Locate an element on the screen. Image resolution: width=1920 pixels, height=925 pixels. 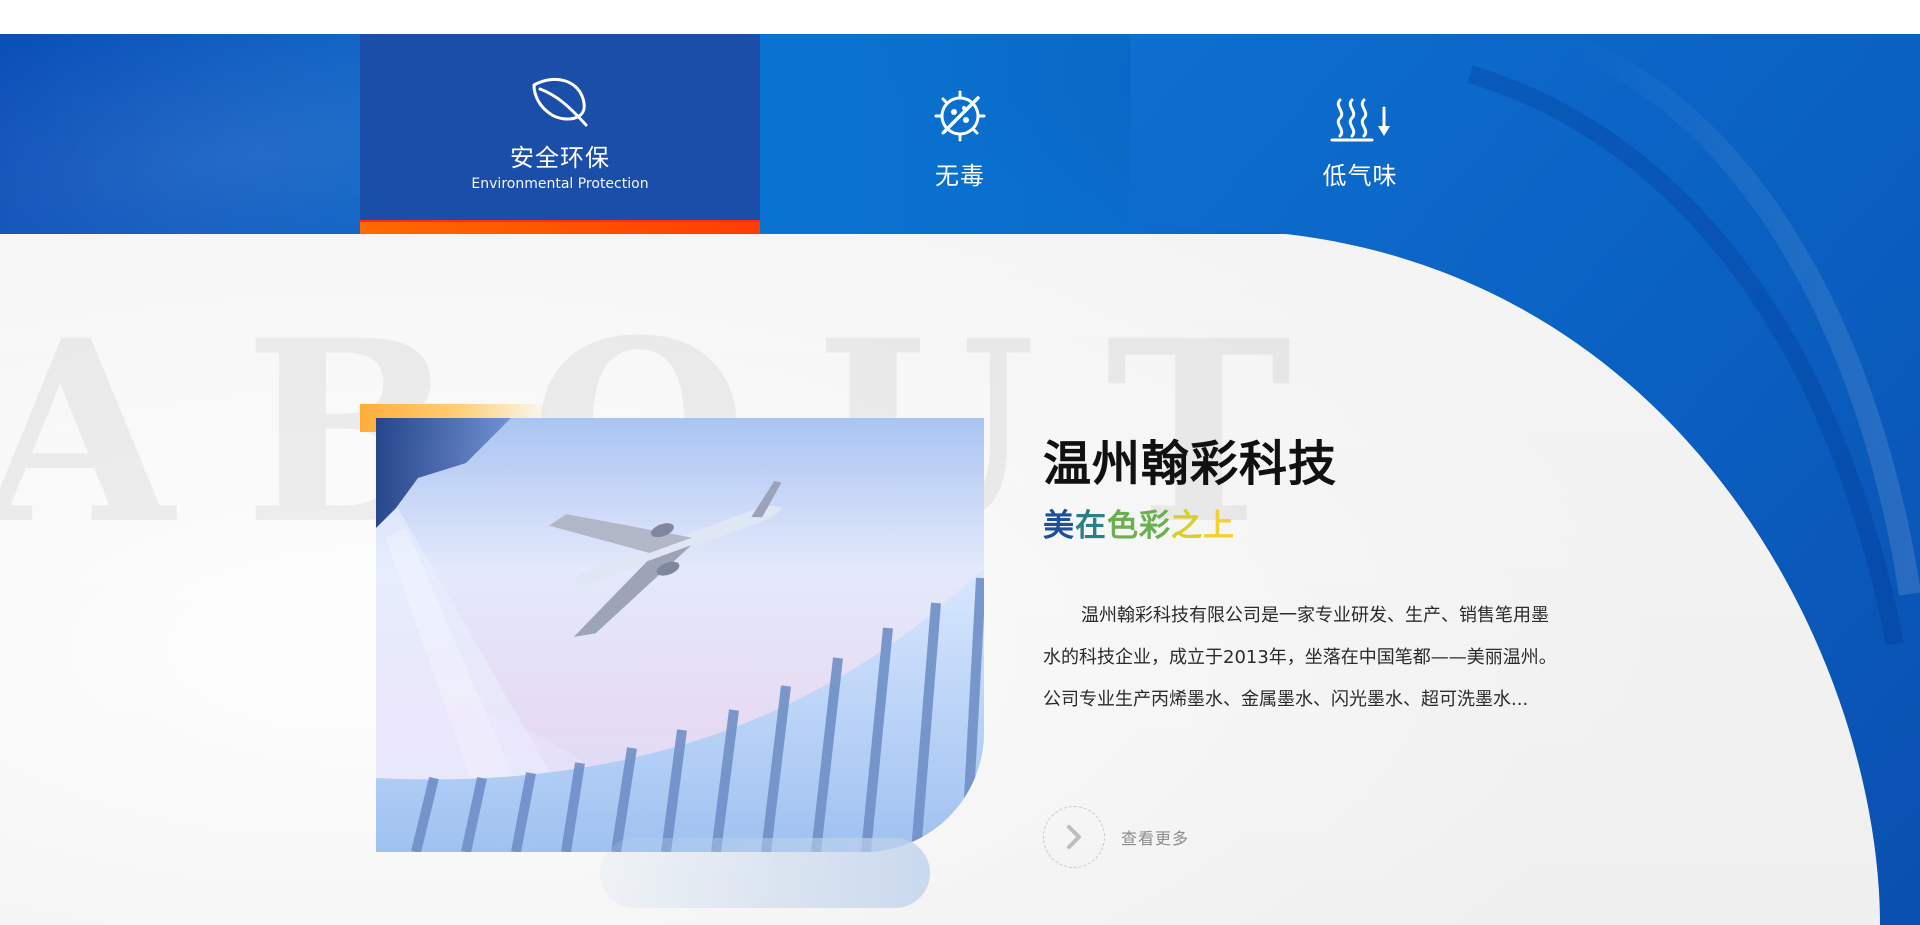
top-white-strip is located at coordinates (960, 17).